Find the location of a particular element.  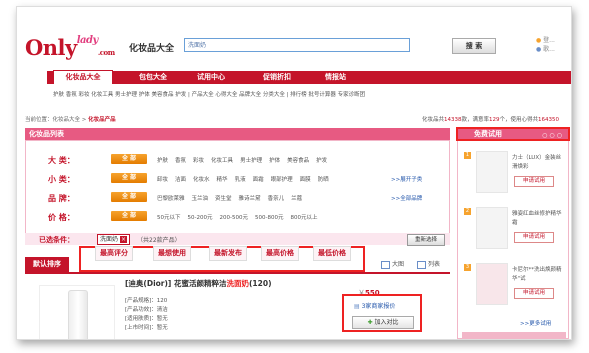

search-input: 洗面奶 is located at coordinates (297, 45).